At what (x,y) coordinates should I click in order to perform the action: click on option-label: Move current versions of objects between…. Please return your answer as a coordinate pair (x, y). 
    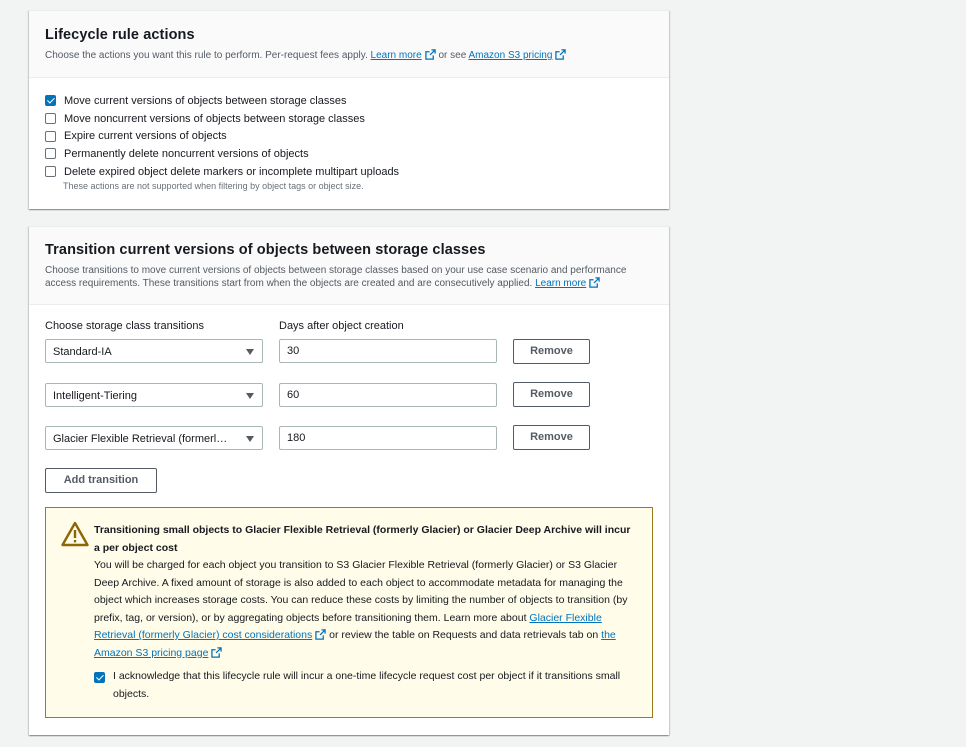
    Looking at the image, I should click on (205, 100).